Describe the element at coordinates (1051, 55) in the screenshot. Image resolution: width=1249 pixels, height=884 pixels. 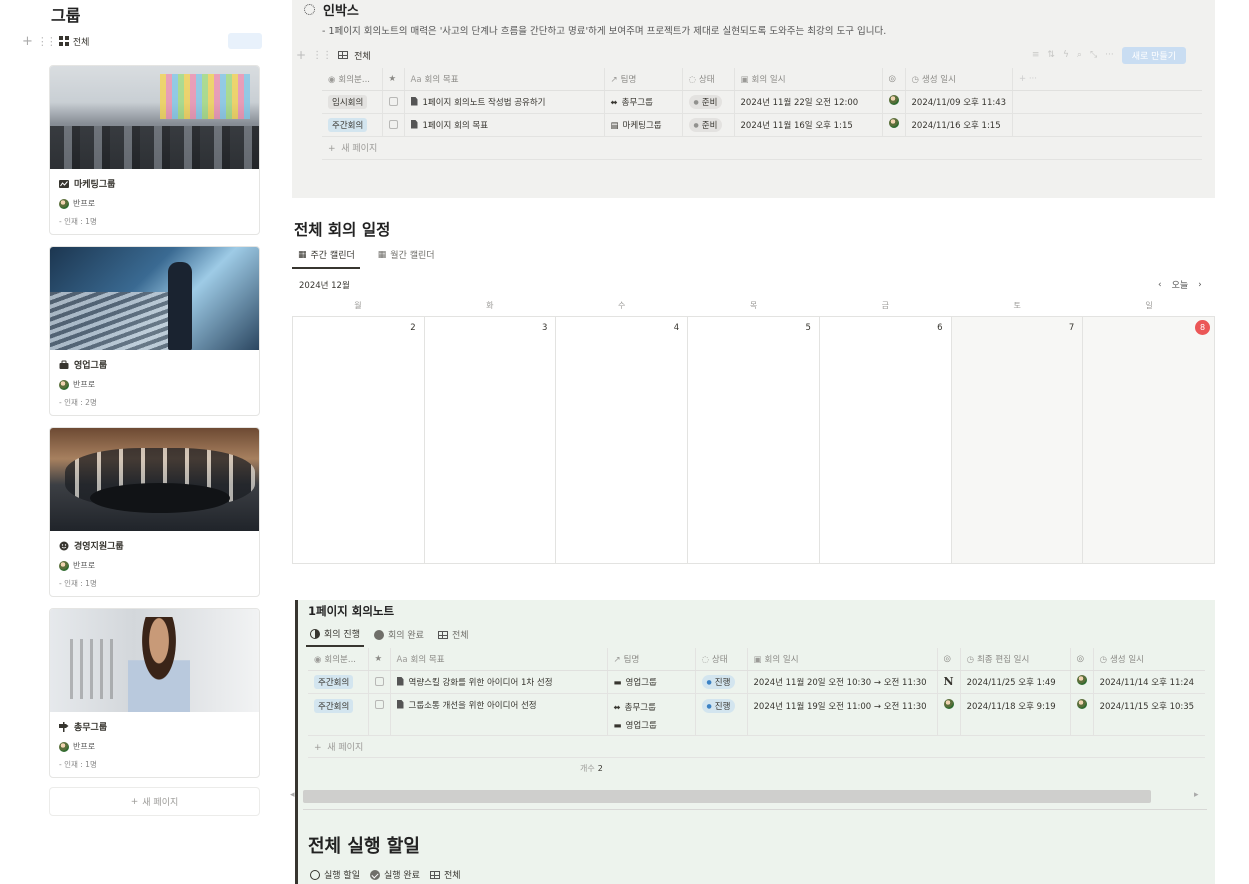
I see `sort-icon: ⇅` at that location.